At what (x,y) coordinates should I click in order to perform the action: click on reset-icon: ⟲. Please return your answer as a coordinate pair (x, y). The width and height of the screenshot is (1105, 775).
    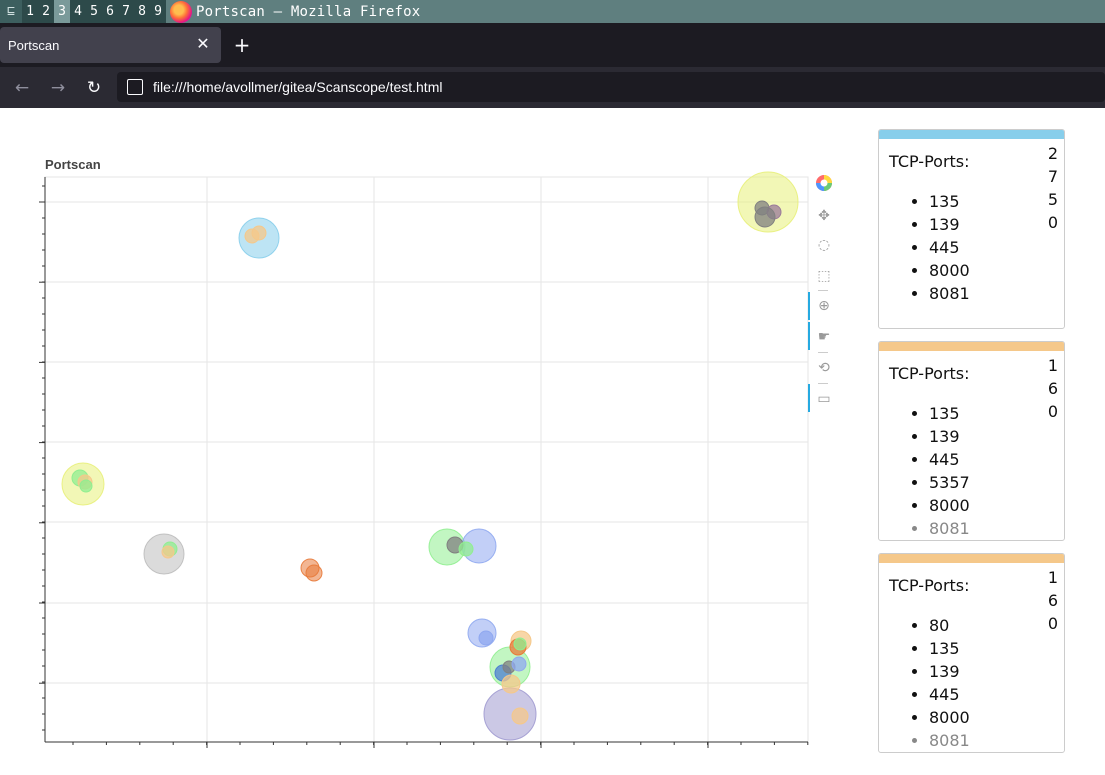
    Looking at the image, I should click on (824, 368).